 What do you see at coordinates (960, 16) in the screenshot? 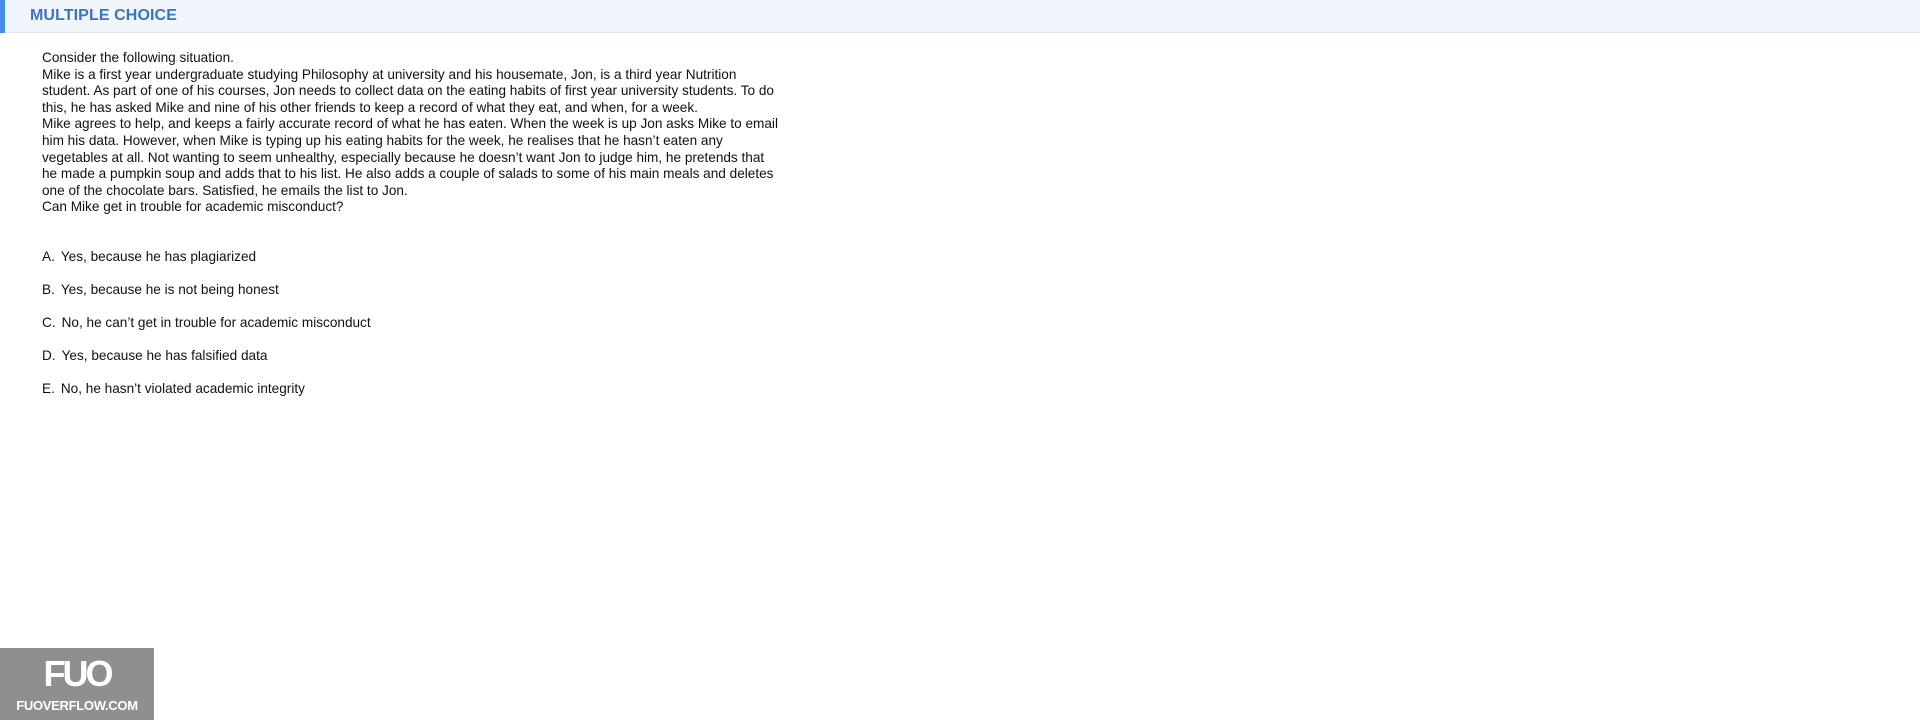
I see `section-header: MULTIPLE CHOICE` at bounding box center [960, 16].